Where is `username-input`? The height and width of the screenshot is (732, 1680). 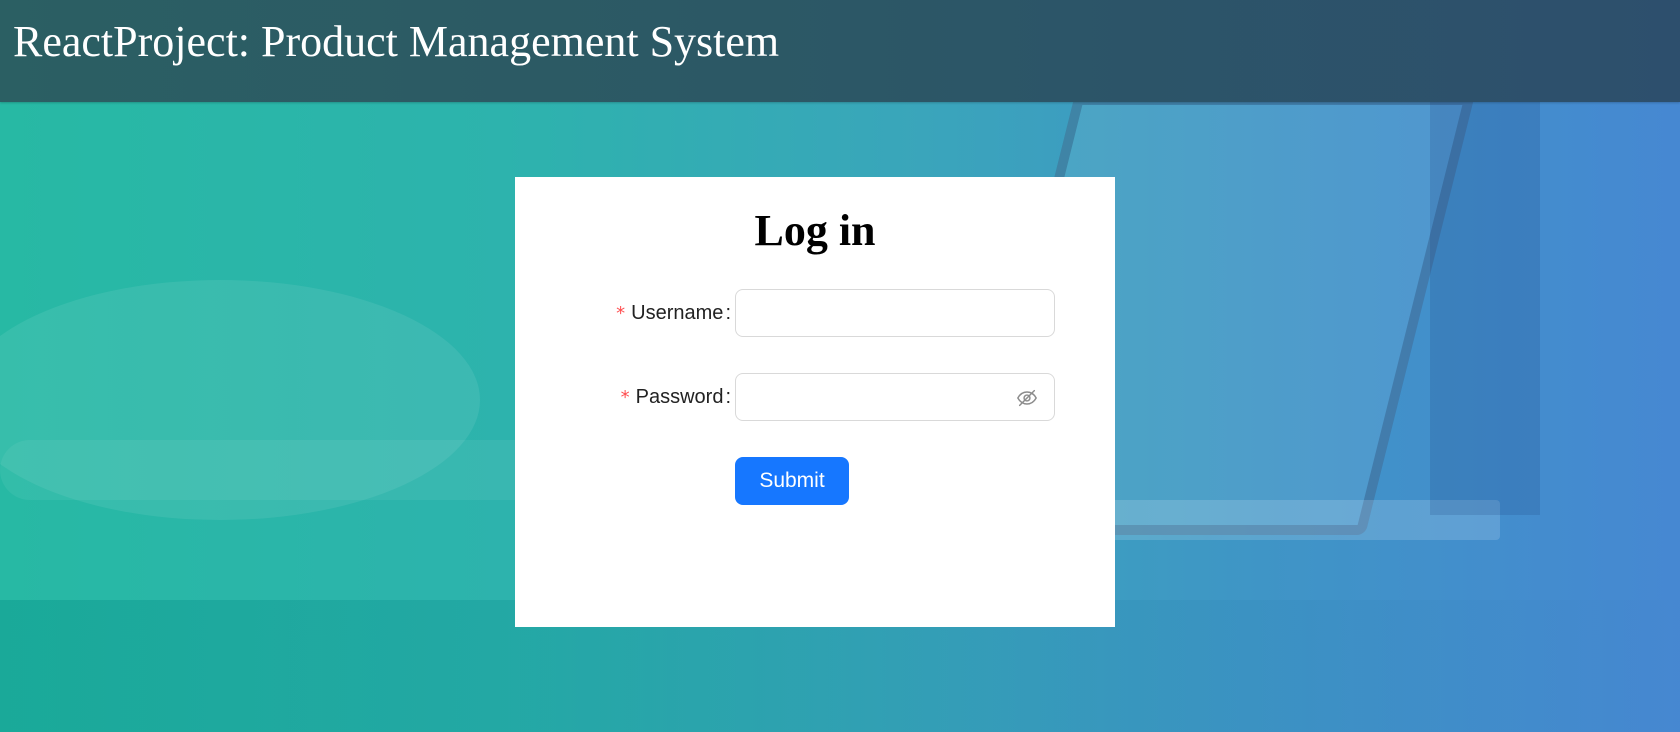 username-input is located at coordinates (875, 314).